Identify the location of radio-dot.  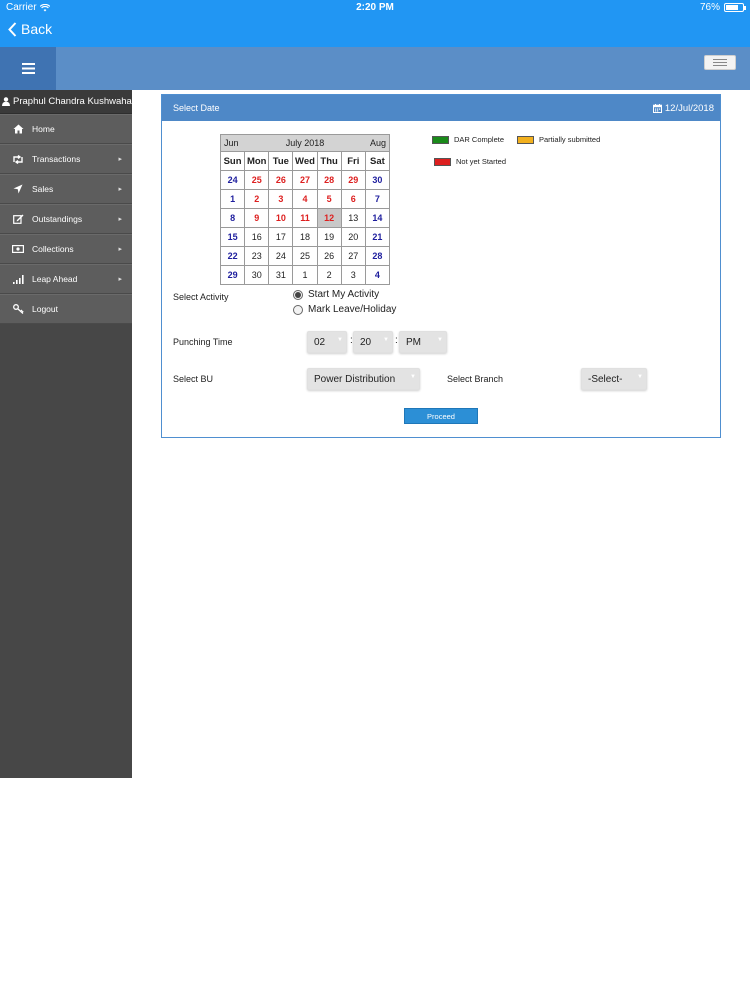
(298, 294).